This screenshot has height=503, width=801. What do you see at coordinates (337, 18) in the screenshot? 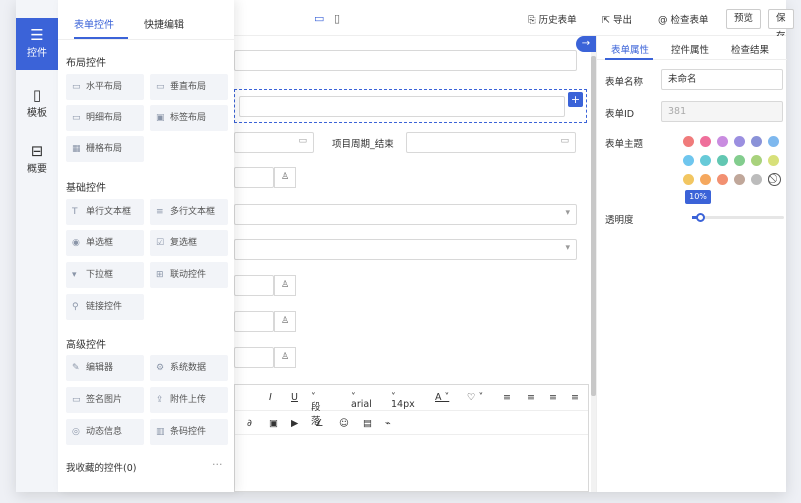
I see `mobile-view-icon: ▯` at bounding box center [337, 18].